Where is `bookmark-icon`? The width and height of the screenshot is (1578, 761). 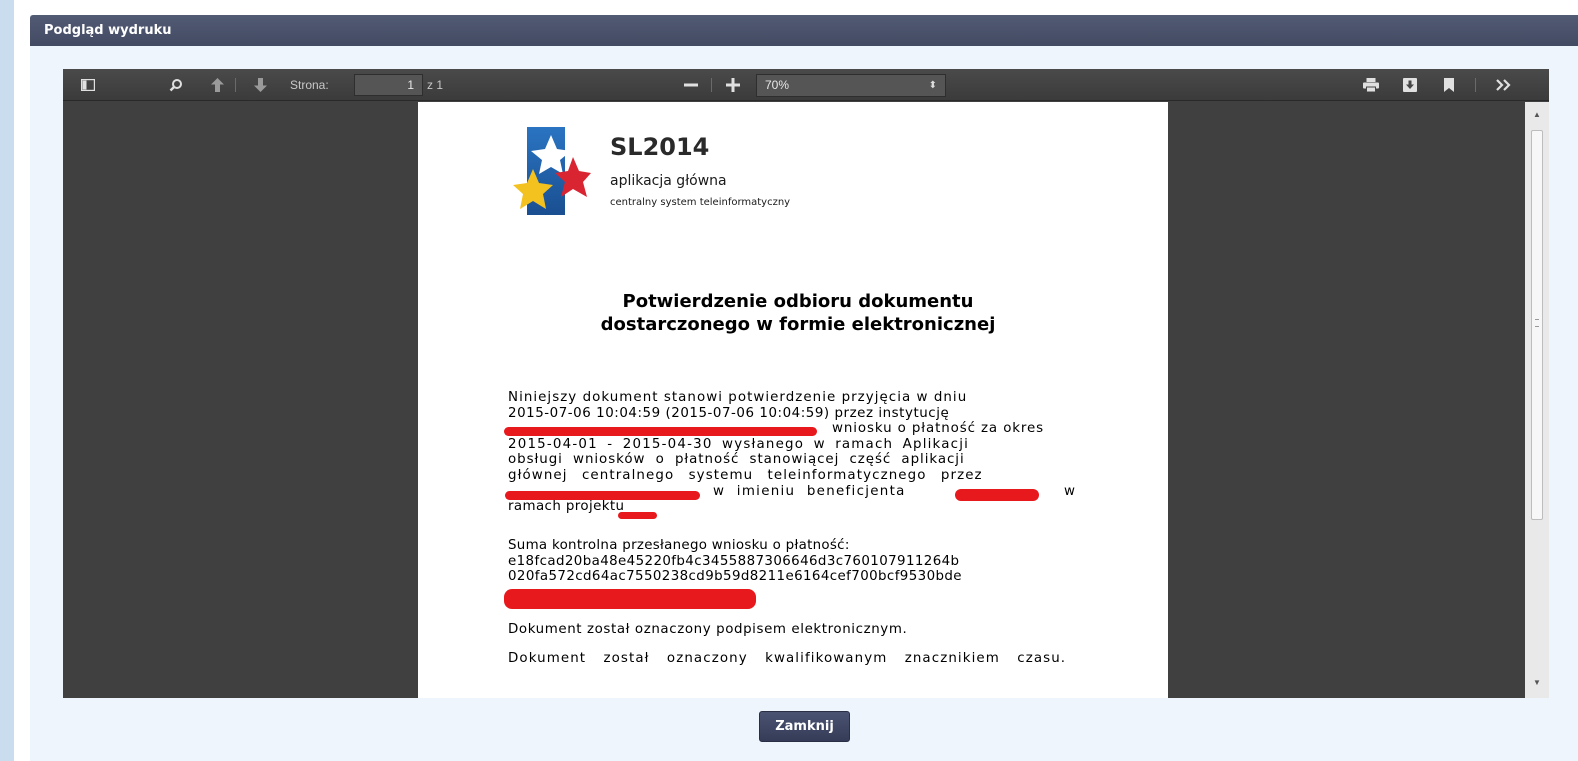
bookmark-icon is located at coordinates (1449, 85).